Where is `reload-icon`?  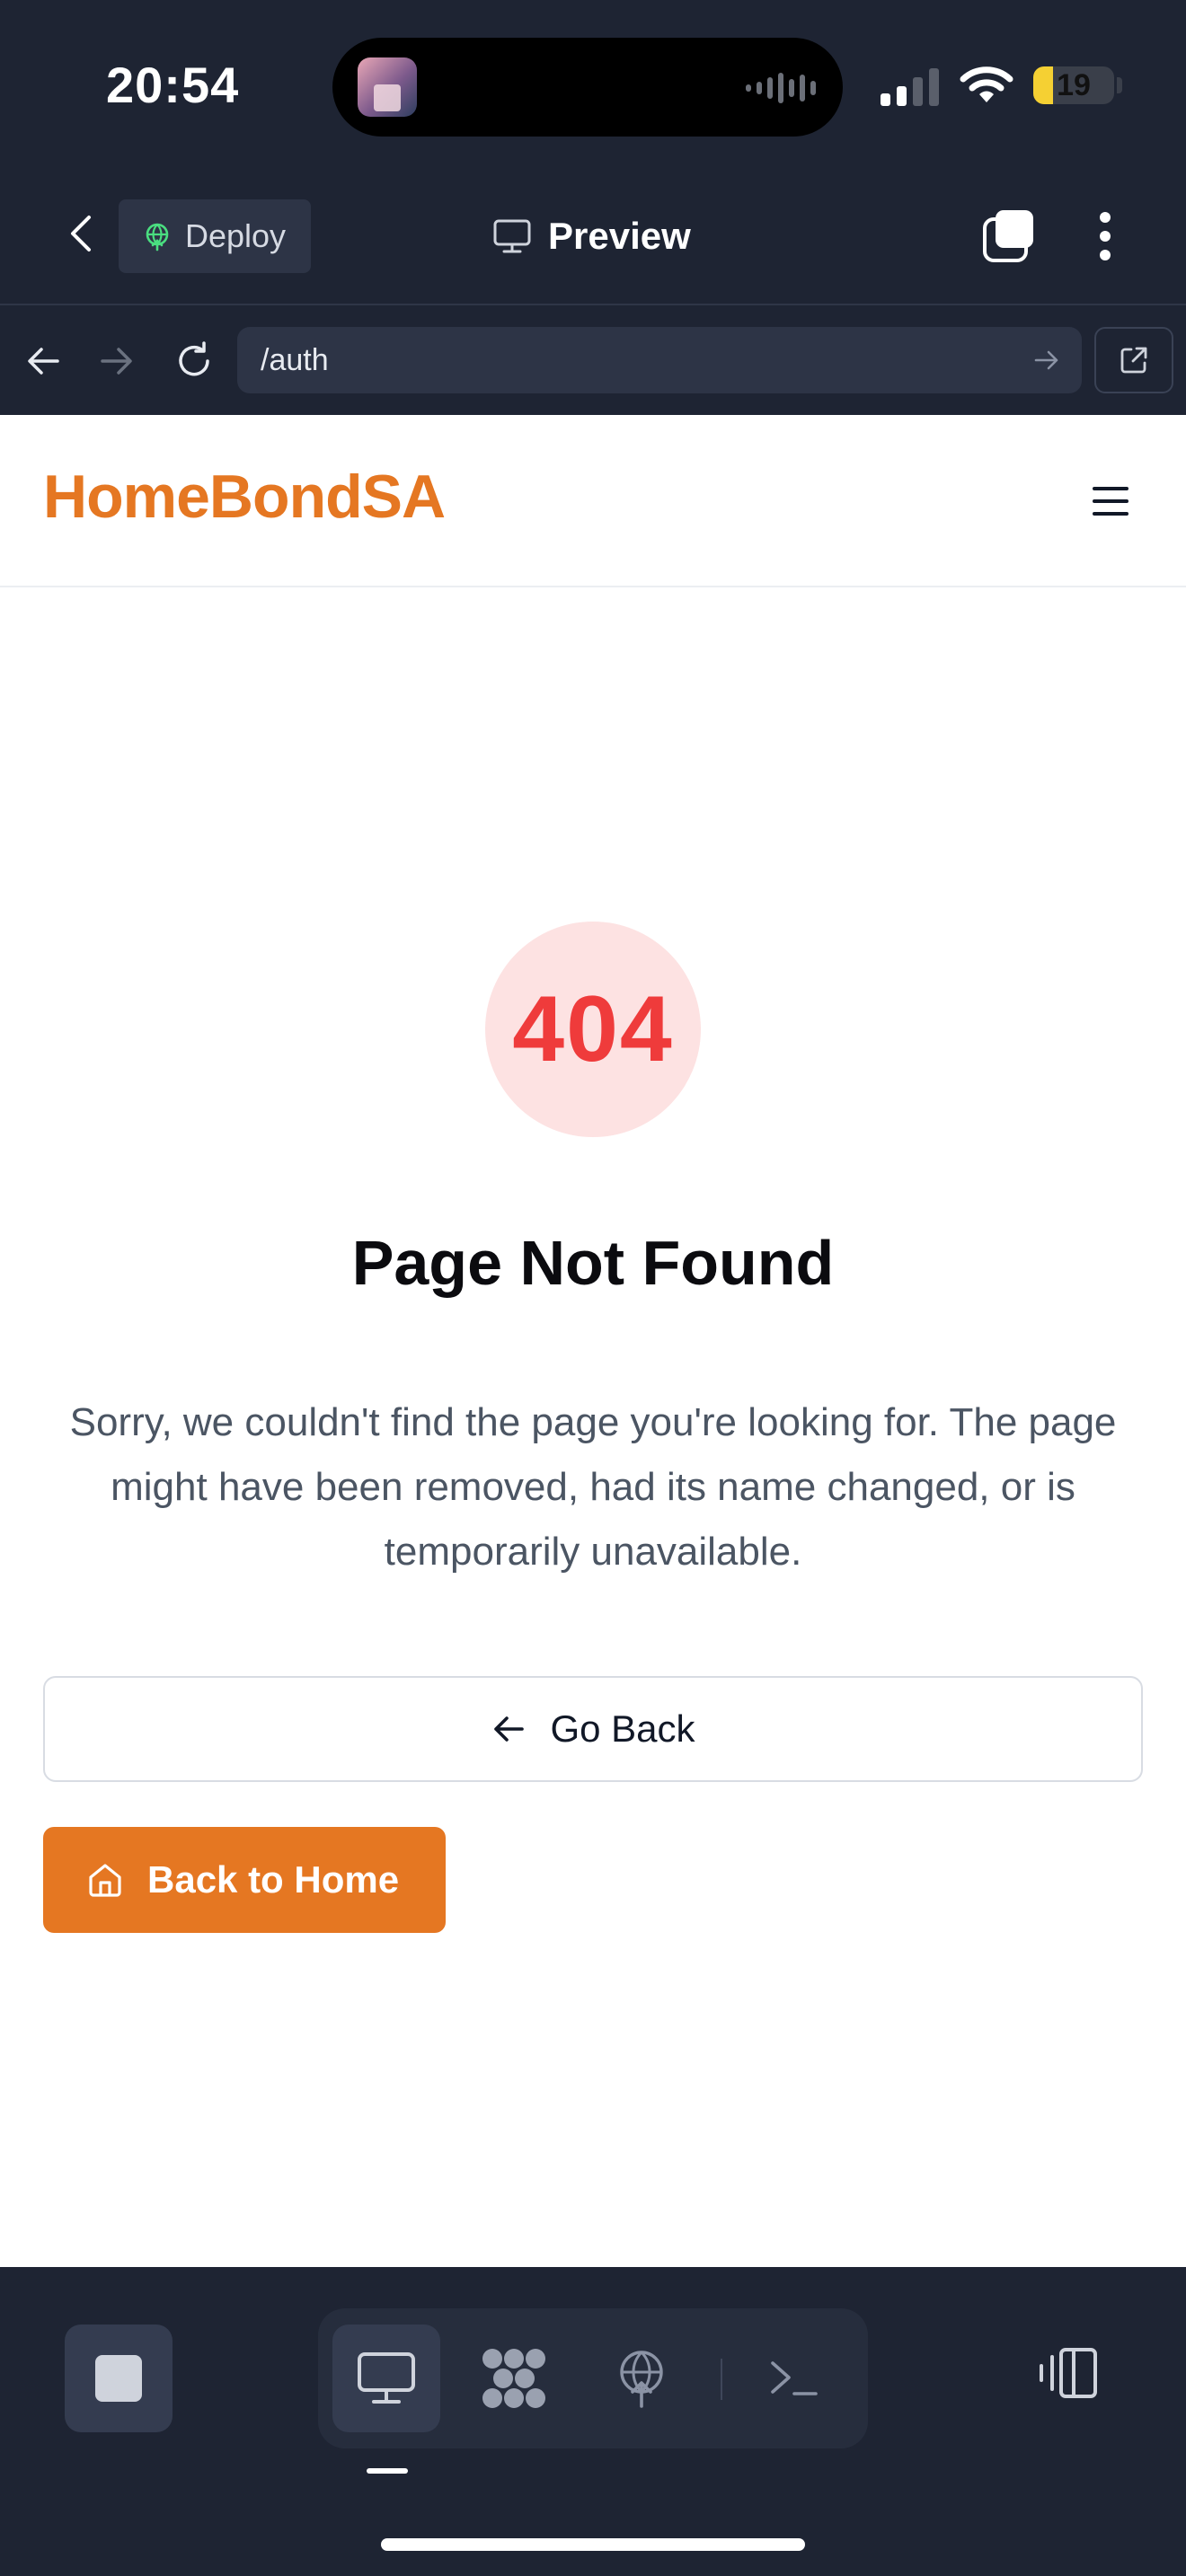 reload-icon is located at coordinates (194, 358).